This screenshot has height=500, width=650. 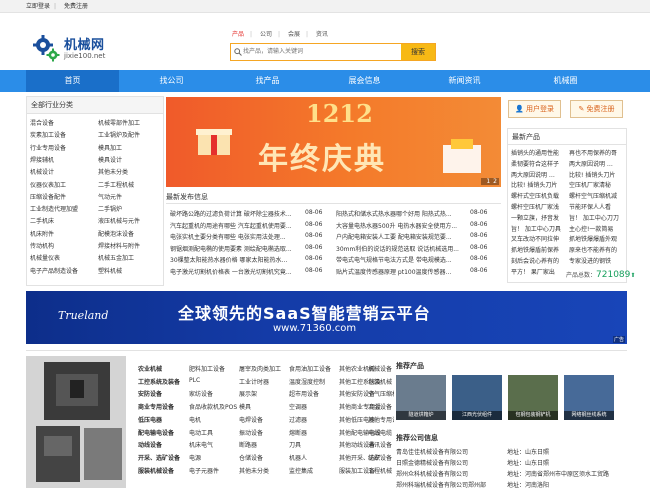 I want to click on category-link: 展示架, so click(x=248, y=393).